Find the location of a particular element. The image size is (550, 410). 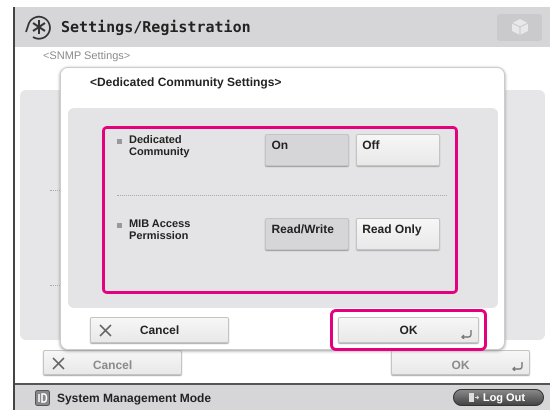

option-button: On is located at coordinates (307, 150).